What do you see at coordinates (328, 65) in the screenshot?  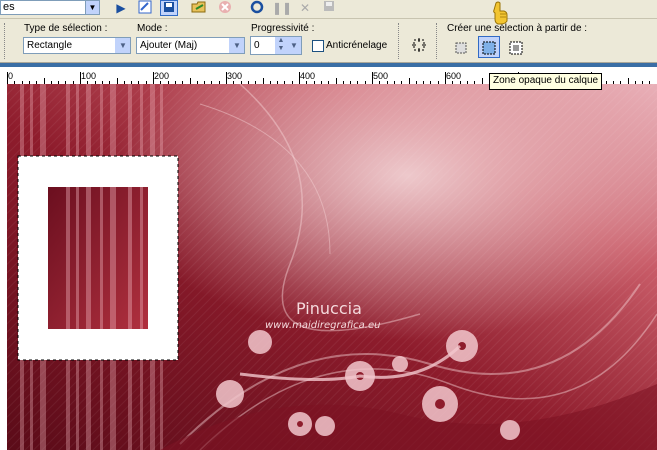 I see `ruler-top-bar` at bounding box center [328, 65].